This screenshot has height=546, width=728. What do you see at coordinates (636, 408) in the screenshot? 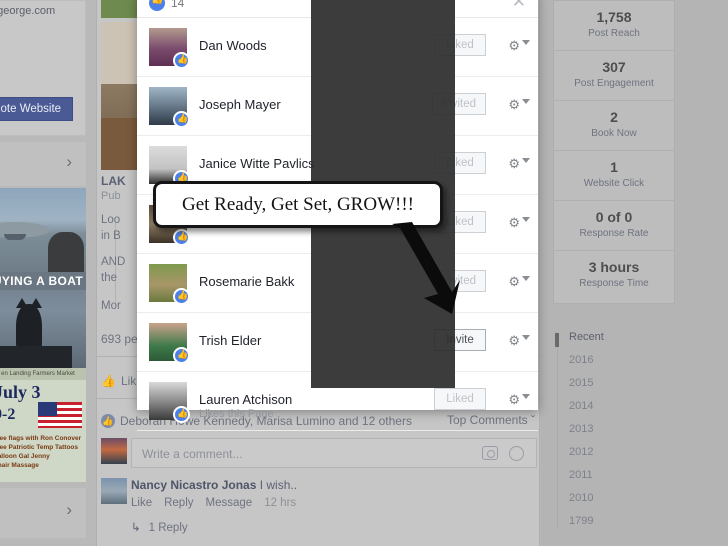
I see `timeline-item-2014: 2014` at bounding box center [636, 408].